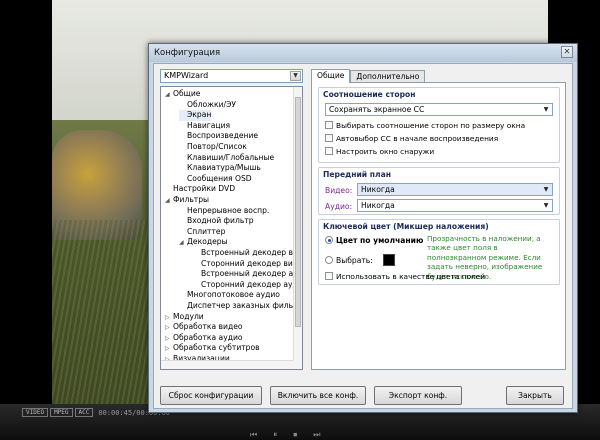  Describe the element at coordinates (295, 435) in the screenshot. I see `stop-icon: ⏹` at that location.